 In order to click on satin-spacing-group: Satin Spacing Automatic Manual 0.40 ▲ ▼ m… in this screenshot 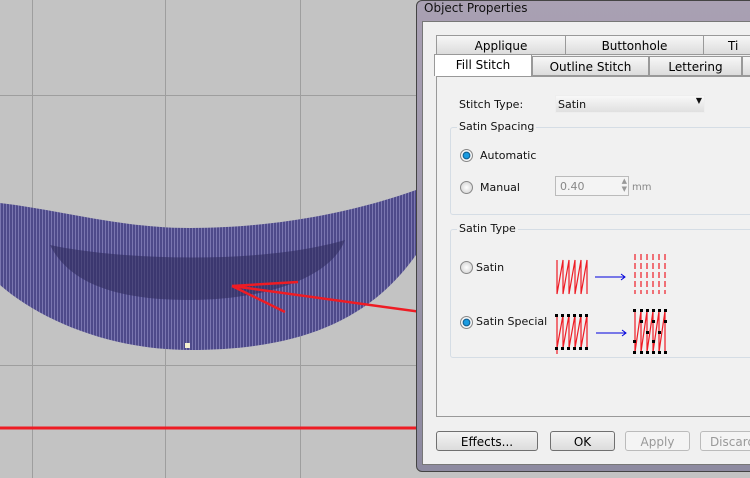, I will do `click(600, 167)`.